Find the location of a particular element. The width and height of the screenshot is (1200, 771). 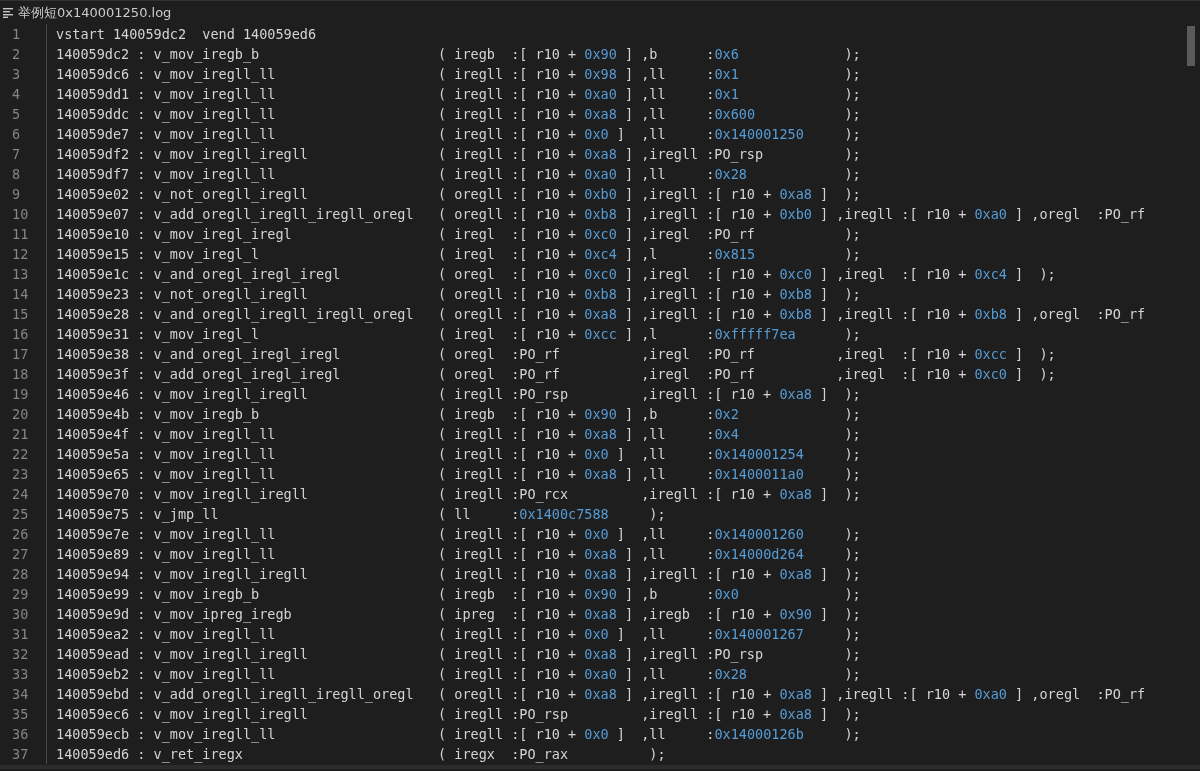

line-number: 35 is located at coordinates (20, 714).